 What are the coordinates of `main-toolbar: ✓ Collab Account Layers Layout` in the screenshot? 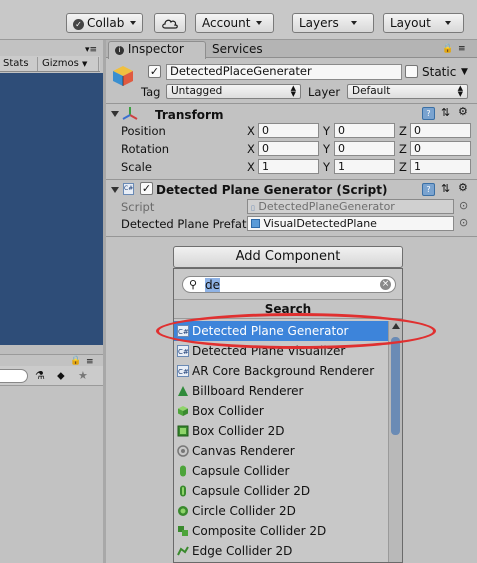 It's located at (238, 20).